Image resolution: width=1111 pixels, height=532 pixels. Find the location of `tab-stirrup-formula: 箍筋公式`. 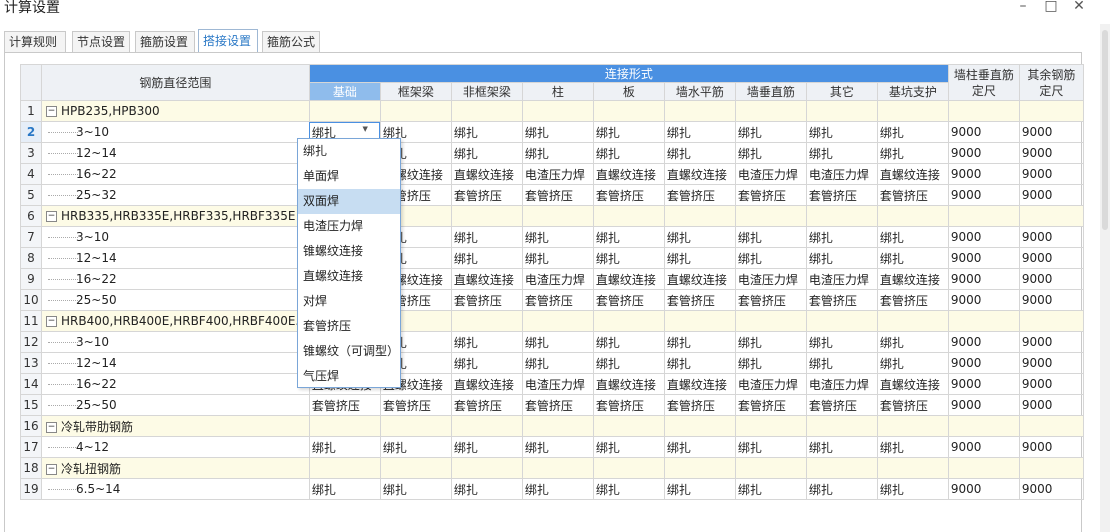

tab-stirrup-formula: 箍筋公式 is located at coordinates (291, 41).